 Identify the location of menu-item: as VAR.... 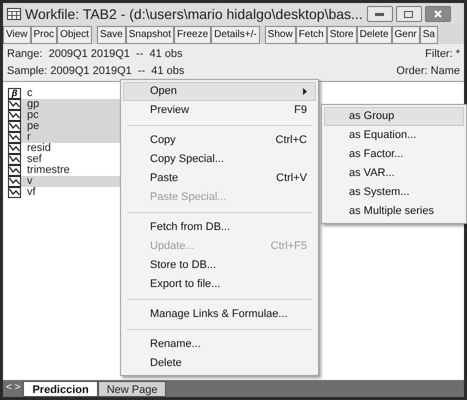
(394, 173).